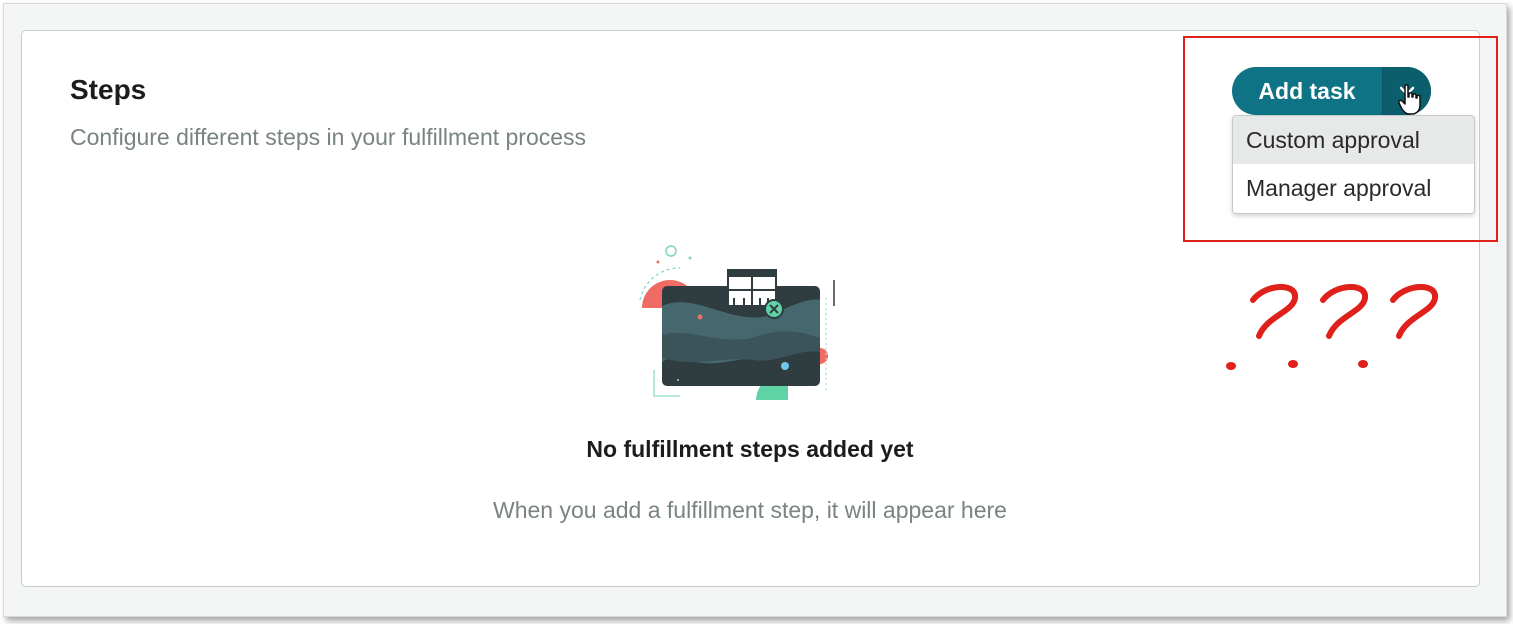 The image size is (1513, 624). What do you see at coordinates (750, 449) in the screenshot?
I see `empty-state-title: No fulfillment steps added yet` at bounding box center [750, 449].